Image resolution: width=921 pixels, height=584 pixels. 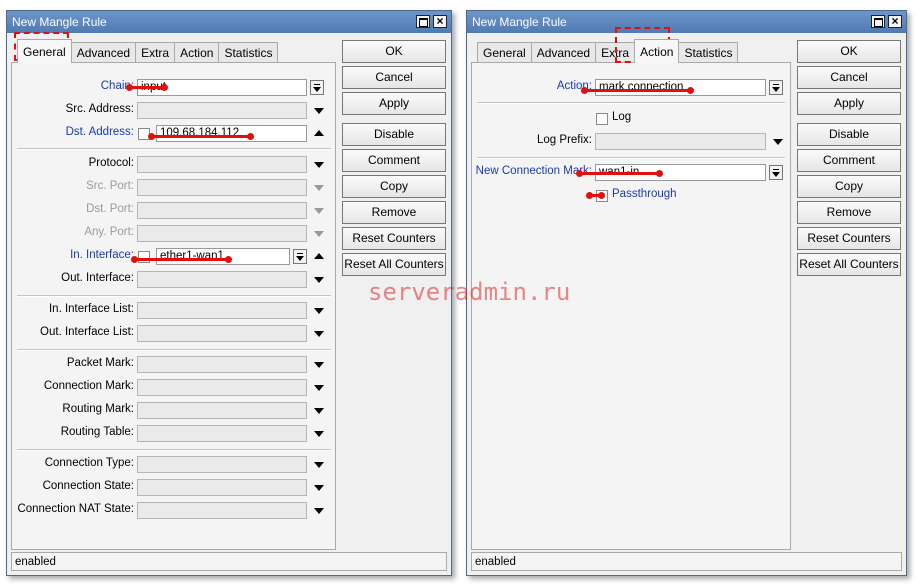 I want to click on new-connection-mark-dropdown-icon, so click(x=776, y=172).